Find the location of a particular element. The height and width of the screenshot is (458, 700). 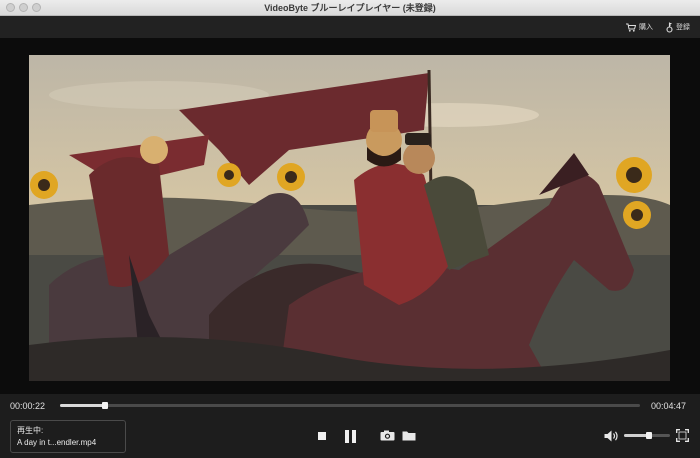

timeline-bar: 00:00:22 00:04:47 is located at coordinates (350, 405).